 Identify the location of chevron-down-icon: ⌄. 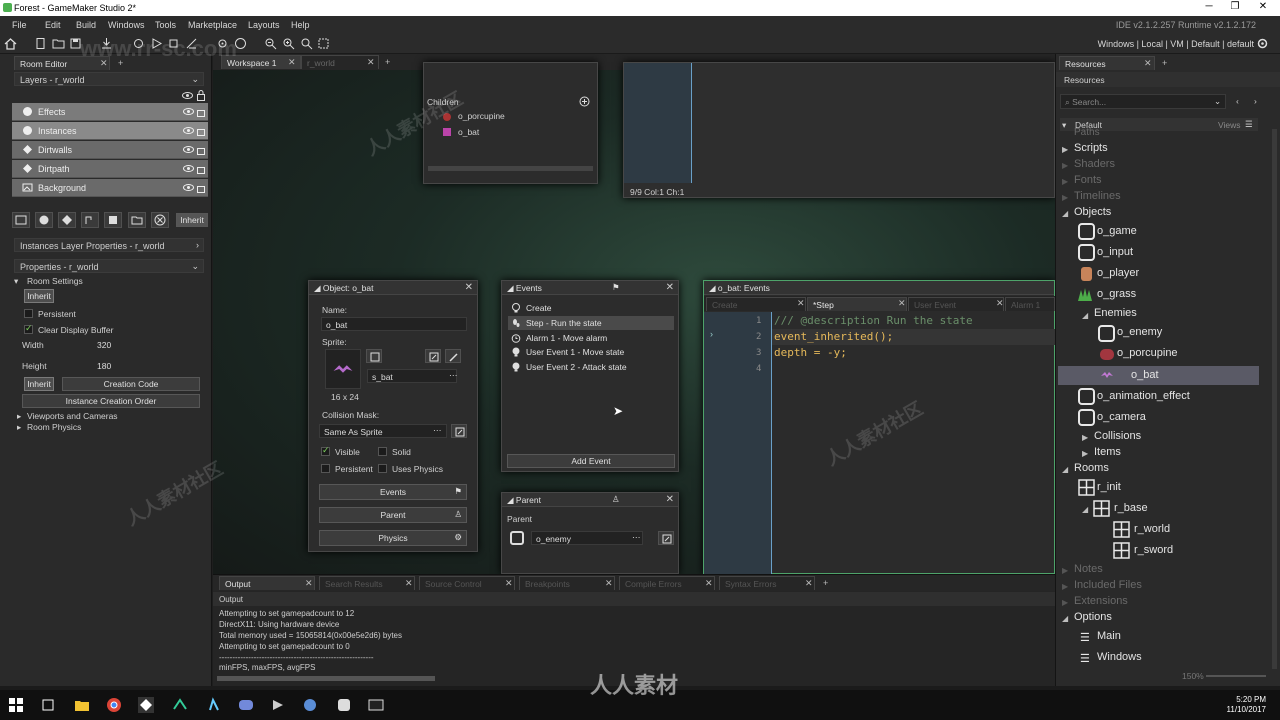
(1217, 101).